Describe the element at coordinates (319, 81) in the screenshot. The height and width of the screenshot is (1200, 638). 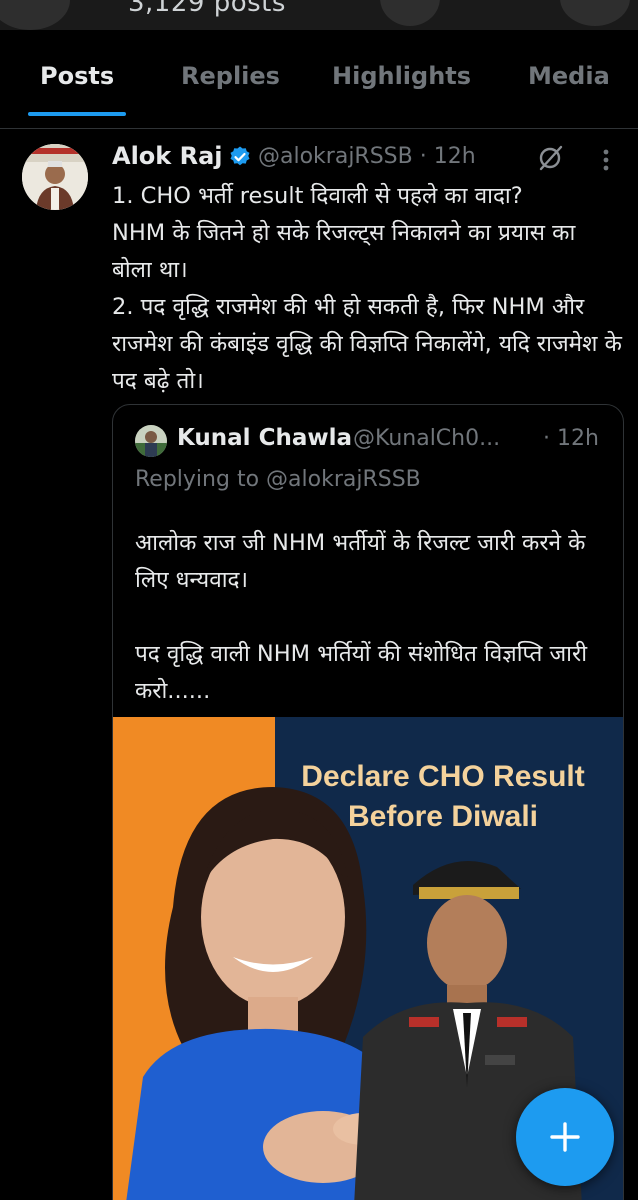
I see `profile-tabs: Posts Replies Highlights Media` at that location.